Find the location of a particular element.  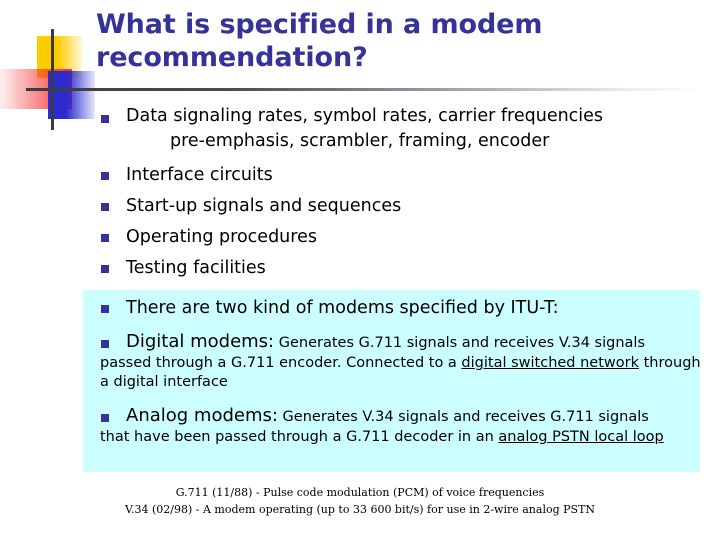

horizontal-rule-divider is located at coordinates (363, 89).